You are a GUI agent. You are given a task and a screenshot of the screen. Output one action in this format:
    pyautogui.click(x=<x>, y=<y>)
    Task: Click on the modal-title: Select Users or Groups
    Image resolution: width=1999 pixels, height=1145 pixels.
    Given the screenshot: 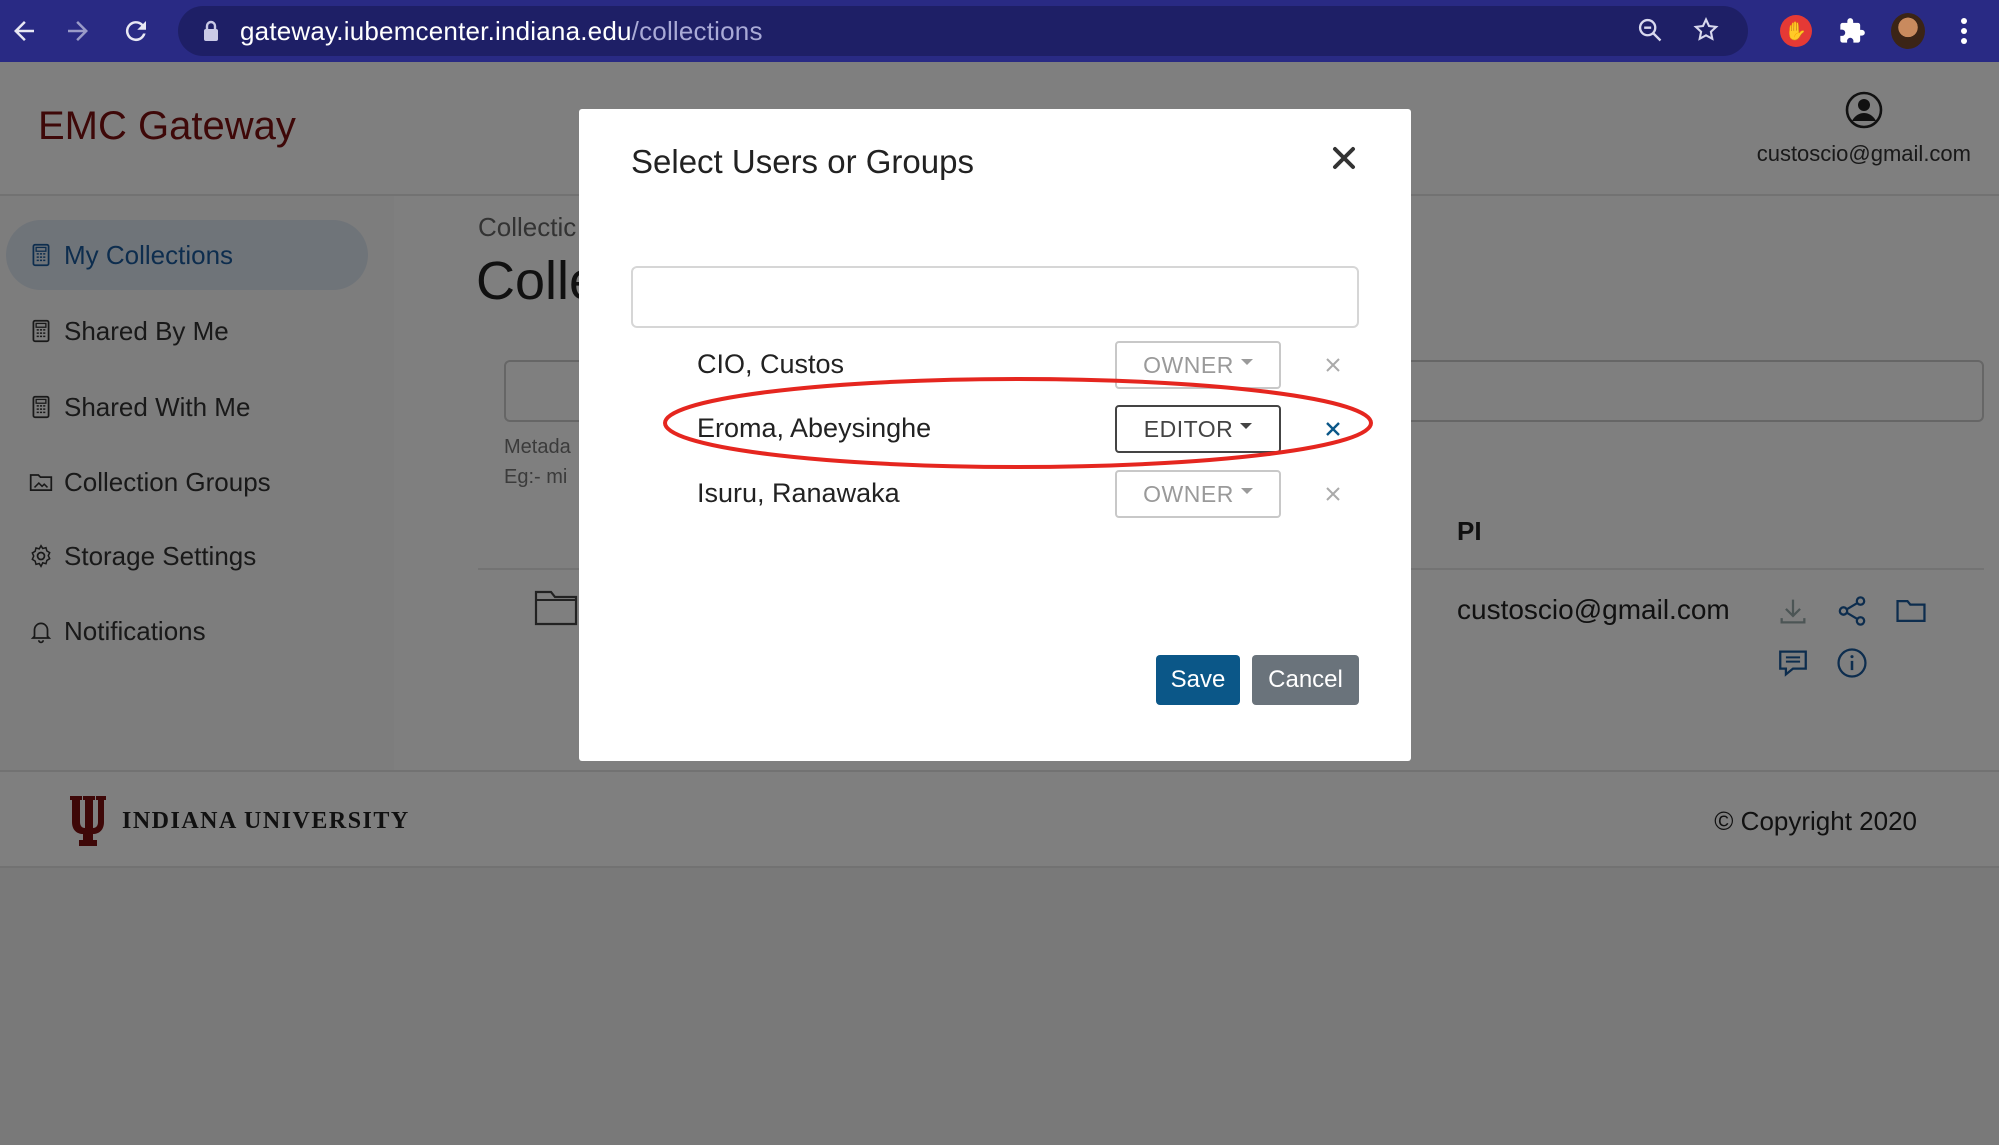 What is the action you would take?
    pyautogui.click(x=802, y=161)
    